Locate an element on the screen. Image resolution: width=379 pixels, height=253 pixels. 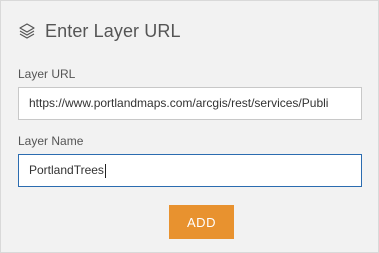
layer-name-value: PortlandTrees is located at coordinates (66, 170).